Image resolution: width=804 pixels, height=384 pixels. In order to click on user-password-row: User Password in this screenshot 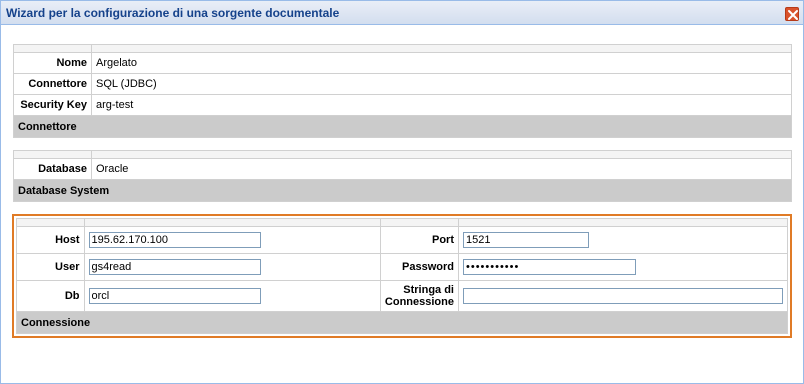, I will do `click(402, 267)`.